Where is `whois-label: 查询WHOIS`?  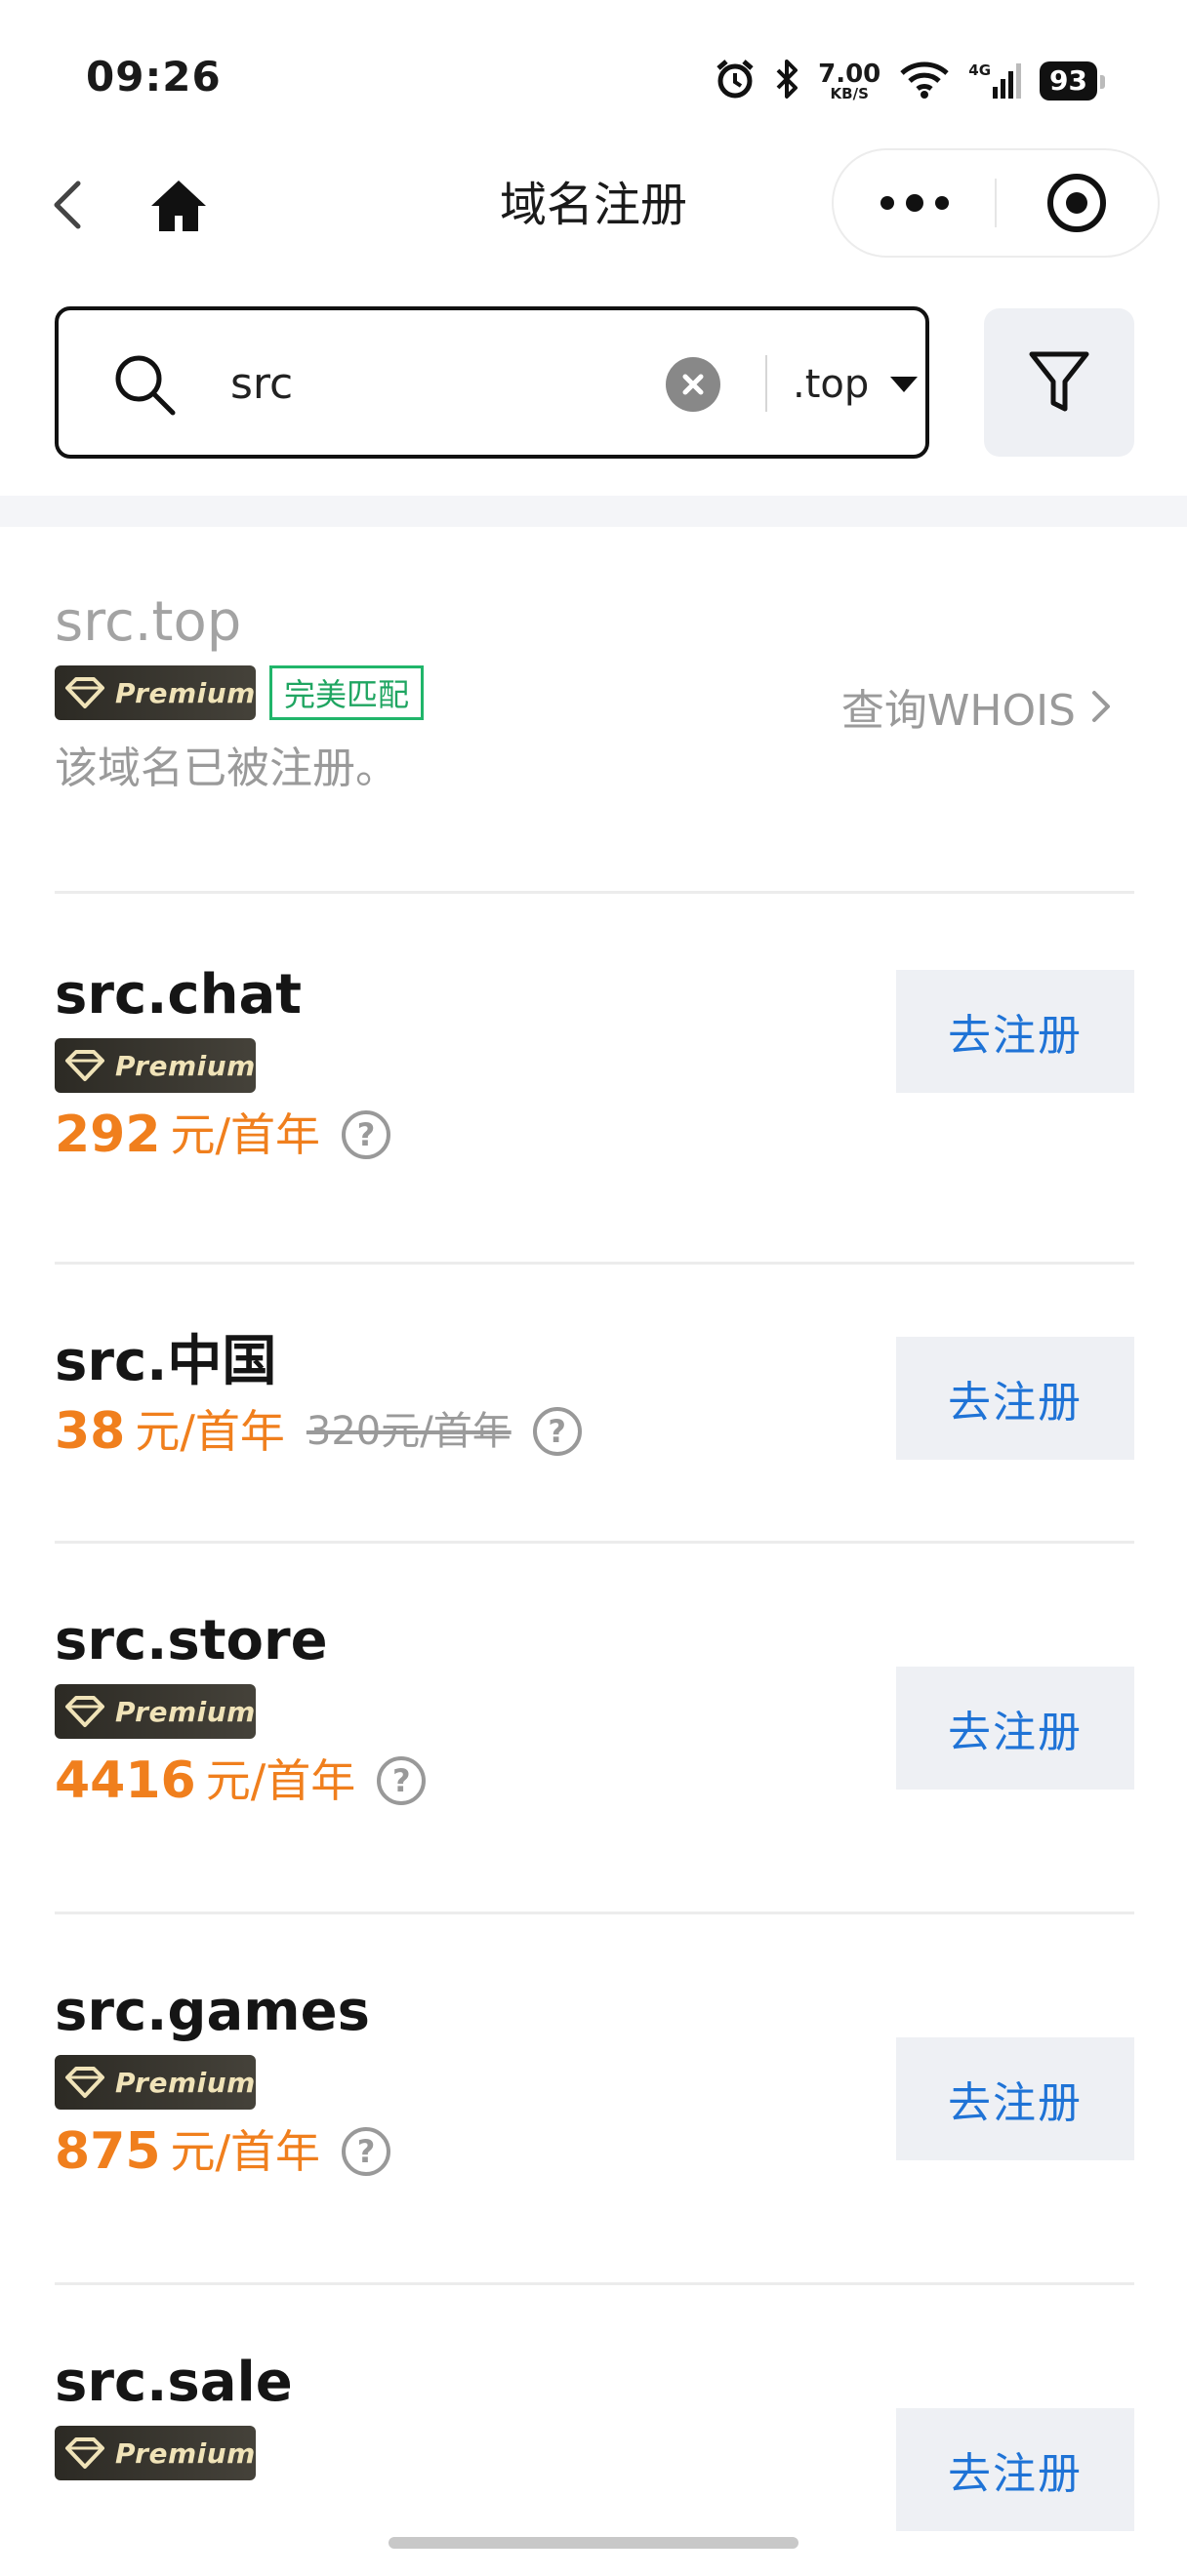
whois-label: 查询WHOIS is located at coordinates (958, 711).